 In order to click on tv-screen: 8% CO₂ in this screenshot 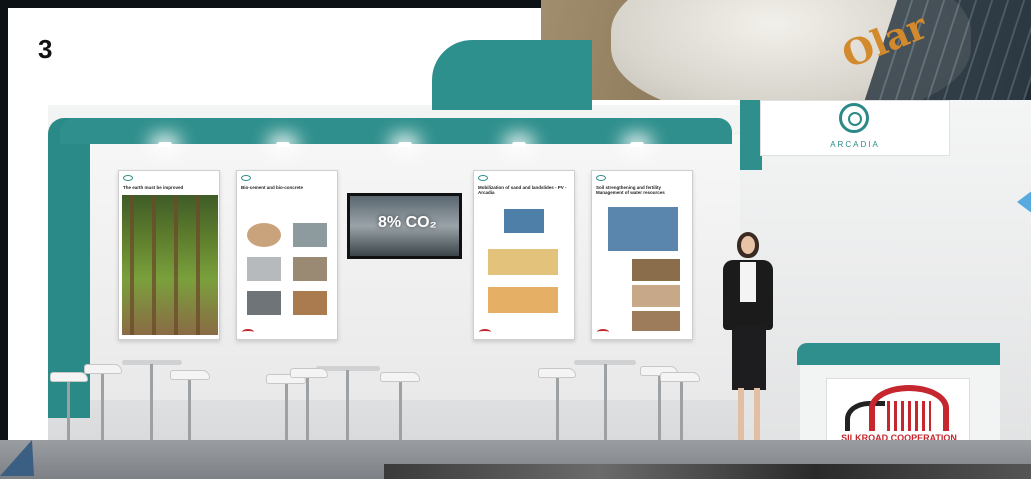, I will do `click(404, 226)`.